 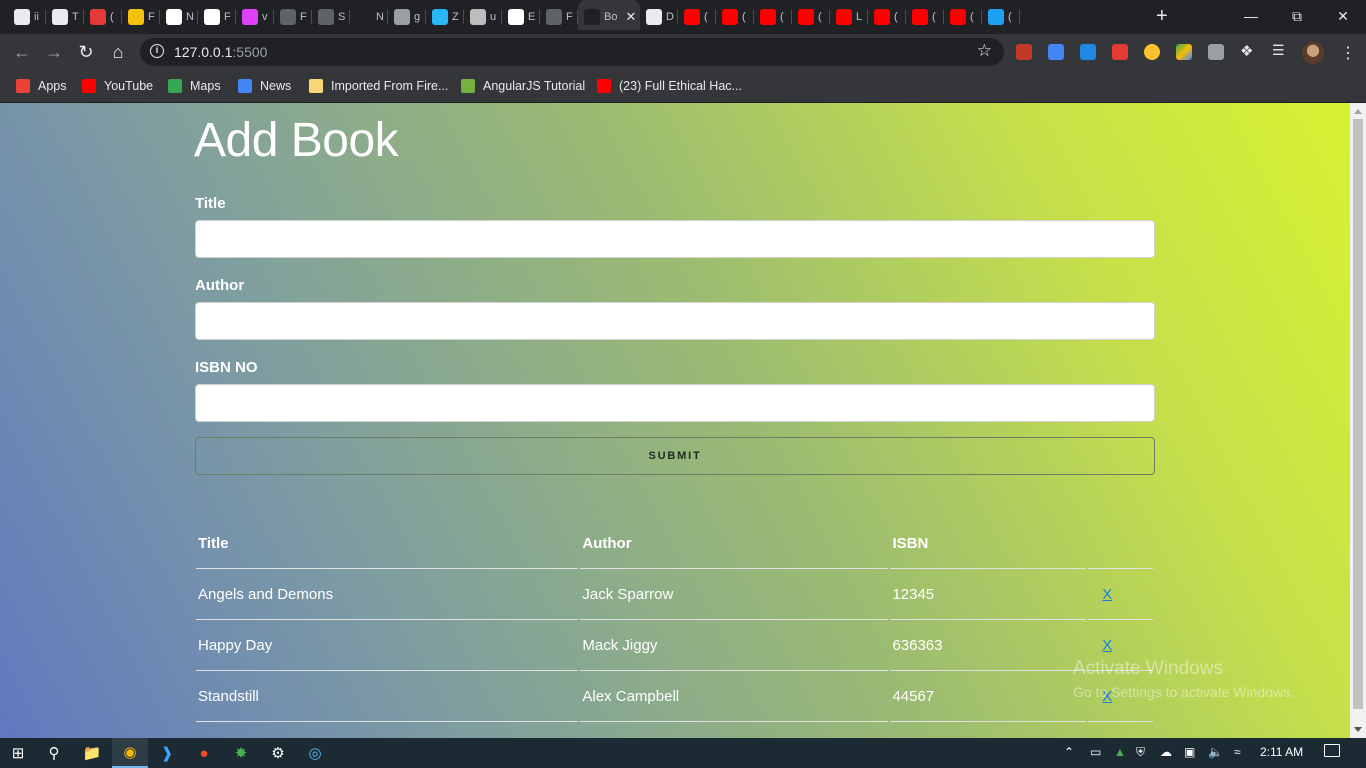 I want to click on extension-translate-icon, so click(x=1056, y=52).